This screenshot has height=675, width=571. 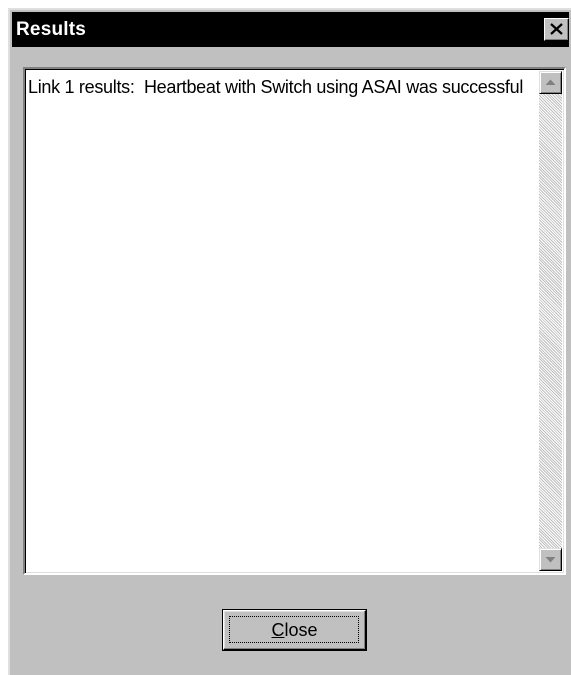 What do you see at coordinates (278, 630) in the screenshot?
I see `close-mnemonic: C` at bounding box center [278, 630].